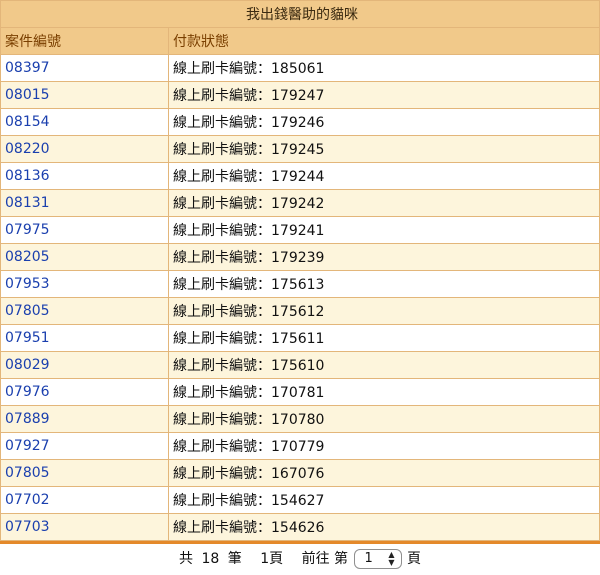 This screenshot has width=600, height=575. I want to click on page-select: 1 ▲ ▼, so click(377, 559).